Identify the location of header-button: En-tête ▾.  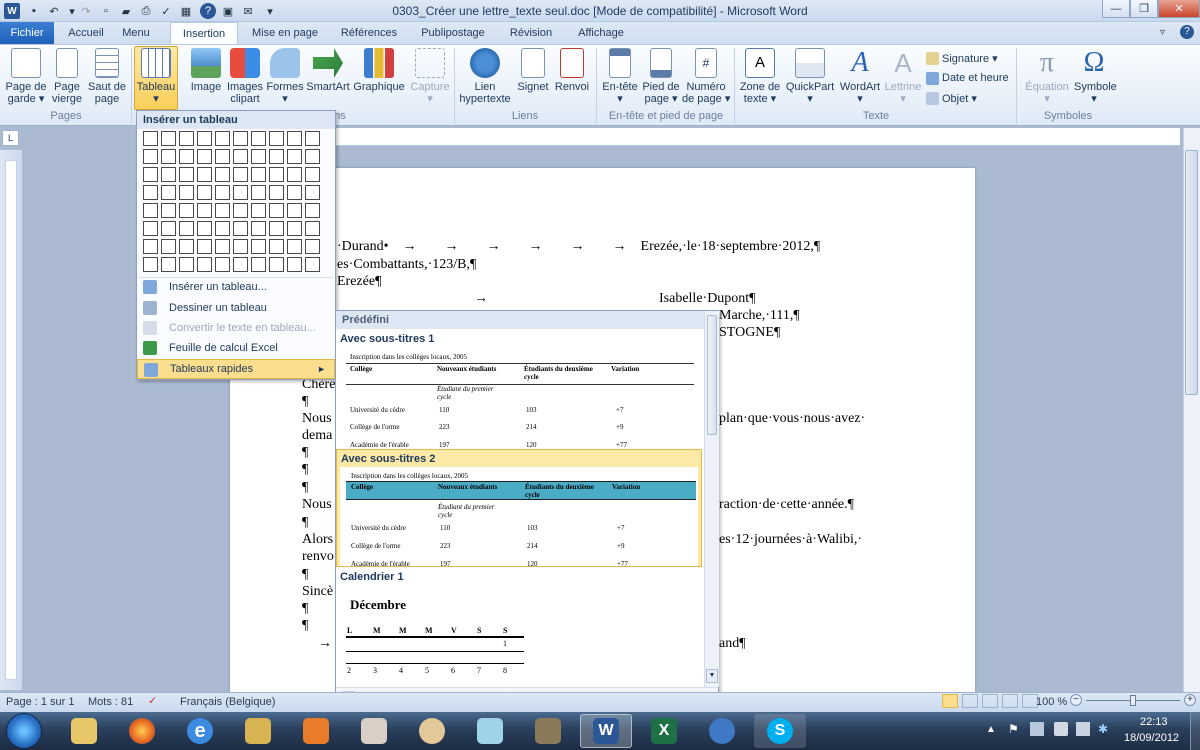
(620, 78).